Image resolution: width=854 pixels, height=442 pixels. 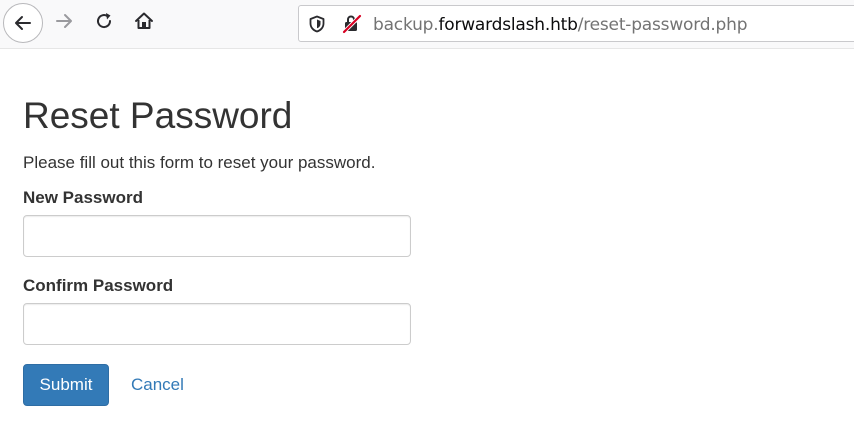 What do you see at coordinates (157, 385) in the screenshot?
I see `cancel-link: Cancel` at bounding box center [157, 385].